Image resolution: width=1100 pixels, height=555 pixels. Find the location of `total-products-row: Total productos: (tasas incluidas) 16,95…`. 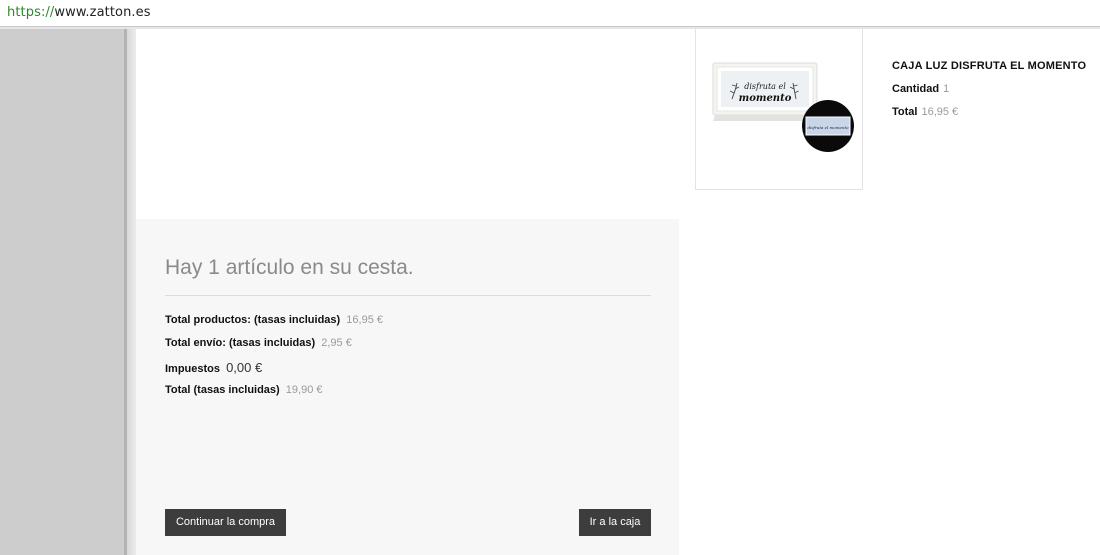

total-products-row: Total productos: (tasas incluidas) 16,95… is located at coordinates (274, 320).